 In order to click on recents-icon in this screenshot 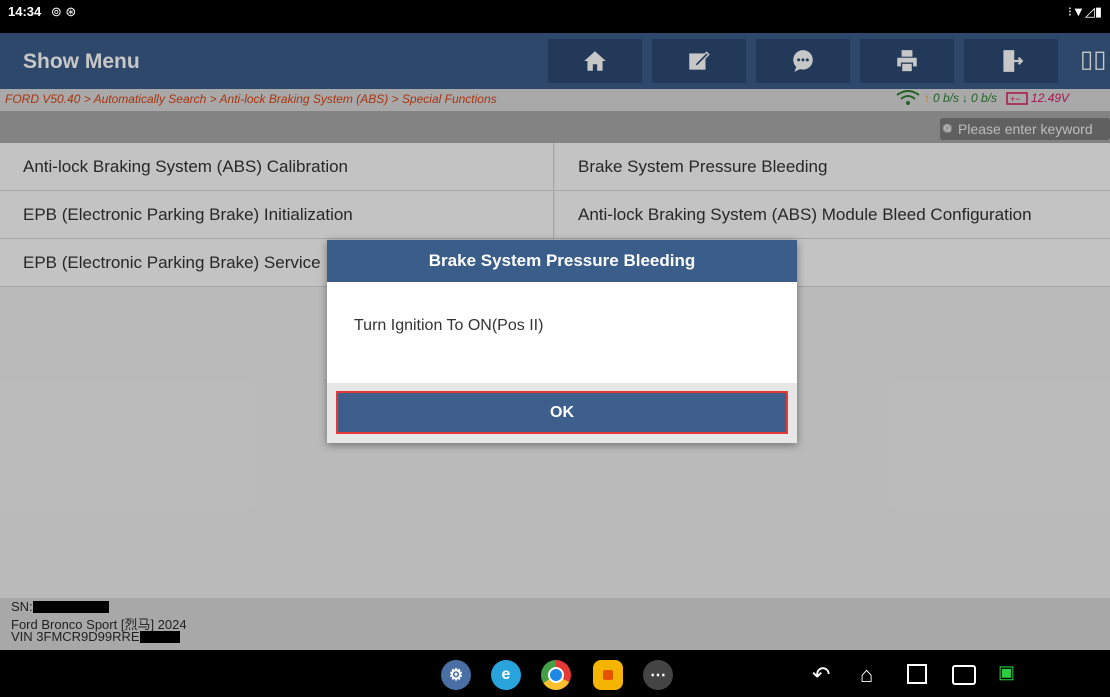, I will do `click(917, 674)`.